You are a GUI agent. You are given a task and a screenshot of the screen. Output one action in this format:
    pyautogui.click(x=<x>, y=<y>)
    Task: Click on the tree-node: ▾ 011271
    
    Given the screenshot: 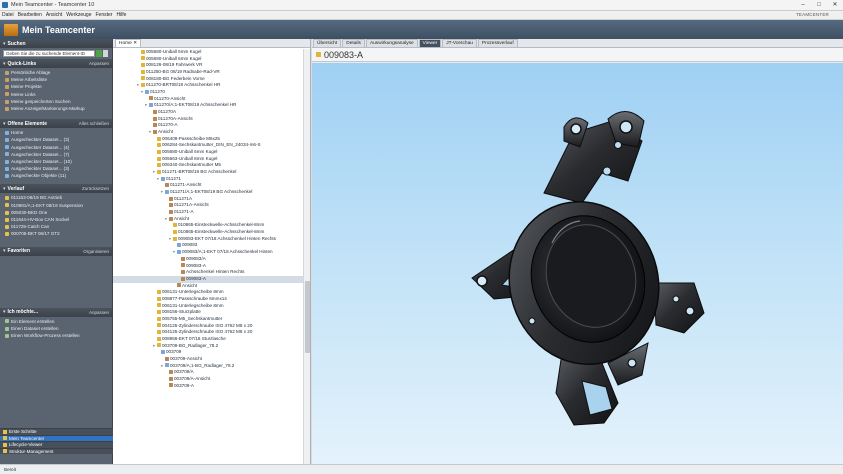 What is the action you would take?
    pyautogui.click(x=208, y=179)
    